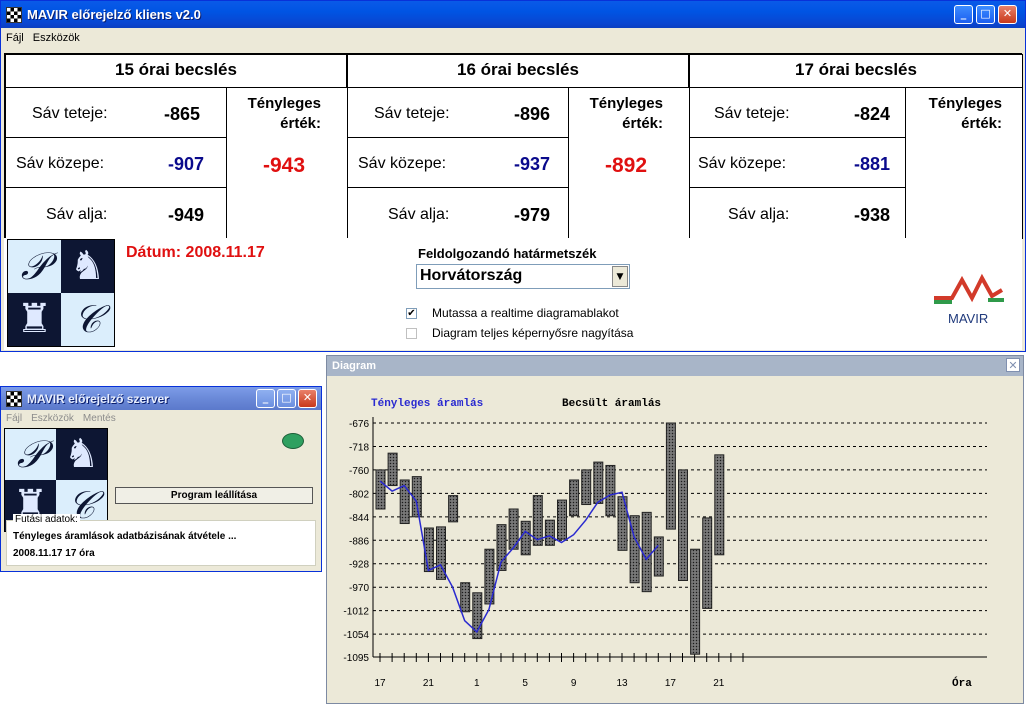  Describe the element at coordinates (176, 71) in the screenshot. I see `forecast-header: 15 órai becslés` at that location.